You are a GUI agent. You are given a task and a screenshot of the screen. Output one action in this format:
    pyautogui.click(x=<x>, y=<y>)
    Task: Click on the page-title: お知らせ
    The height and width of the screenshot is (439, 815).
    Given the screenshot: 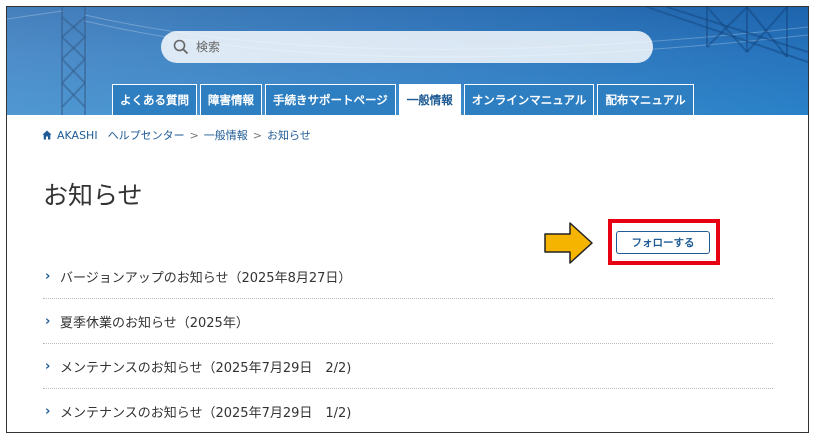 What is the action you would take?
    pyautogui.click(x=93, y=195)
    